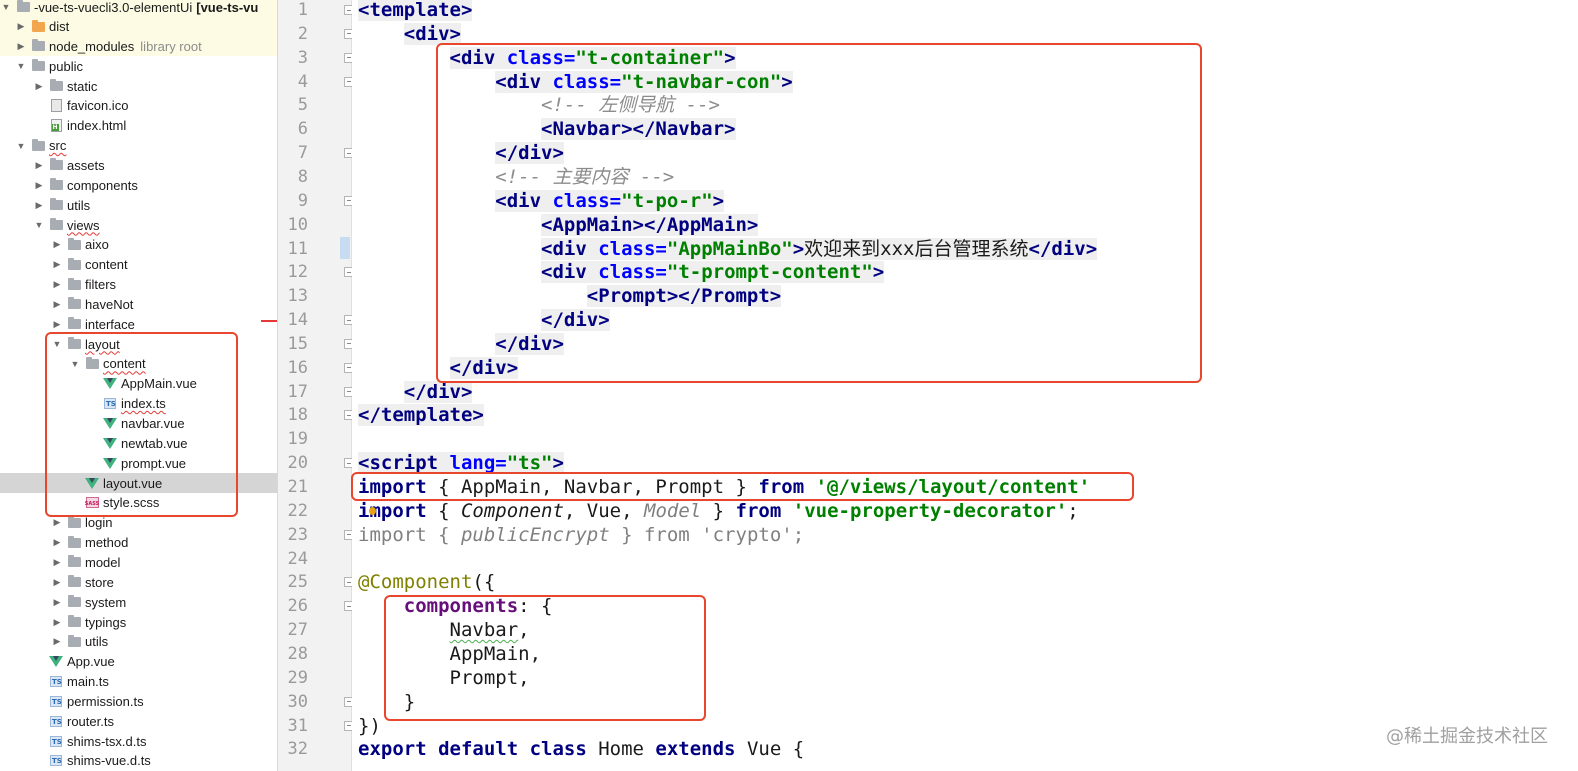  I want to click on tree-item-index-html: index.html, so click(138, 126).